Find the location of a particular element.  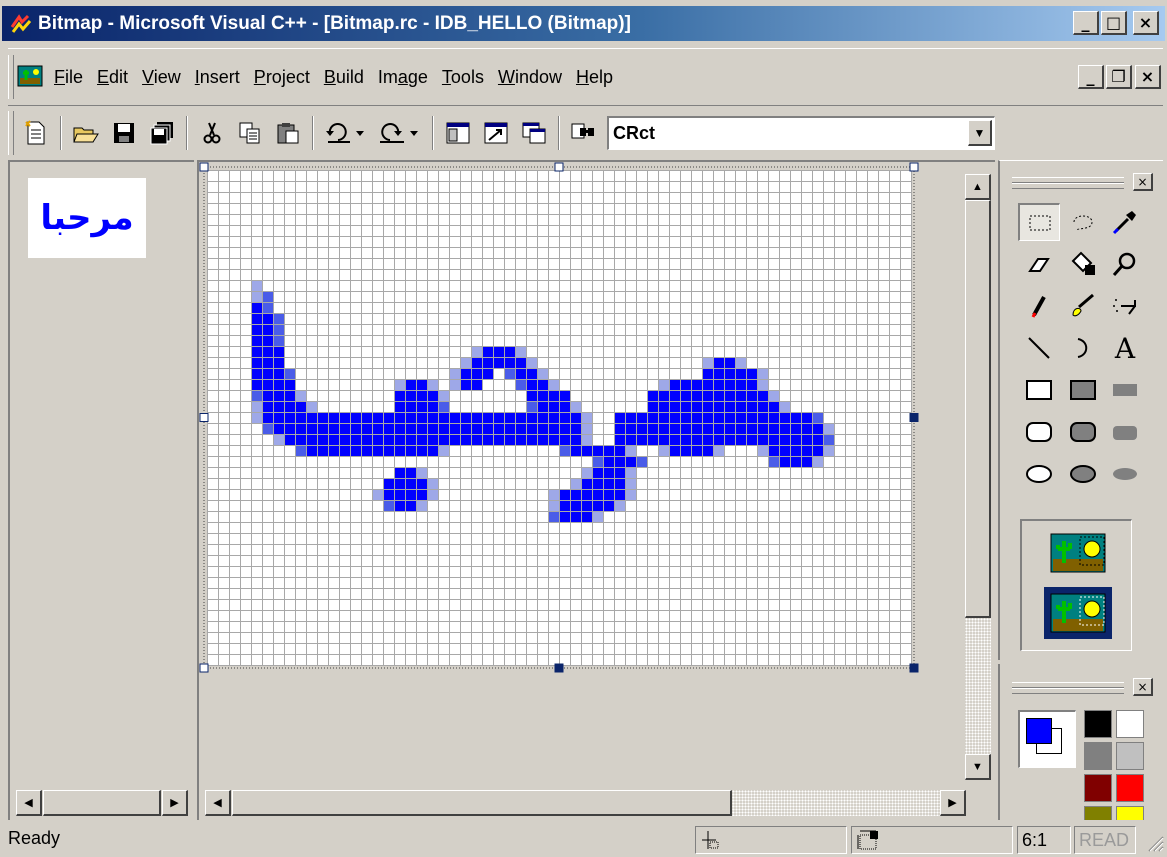

output-icon is located at coordinates (496, 133).